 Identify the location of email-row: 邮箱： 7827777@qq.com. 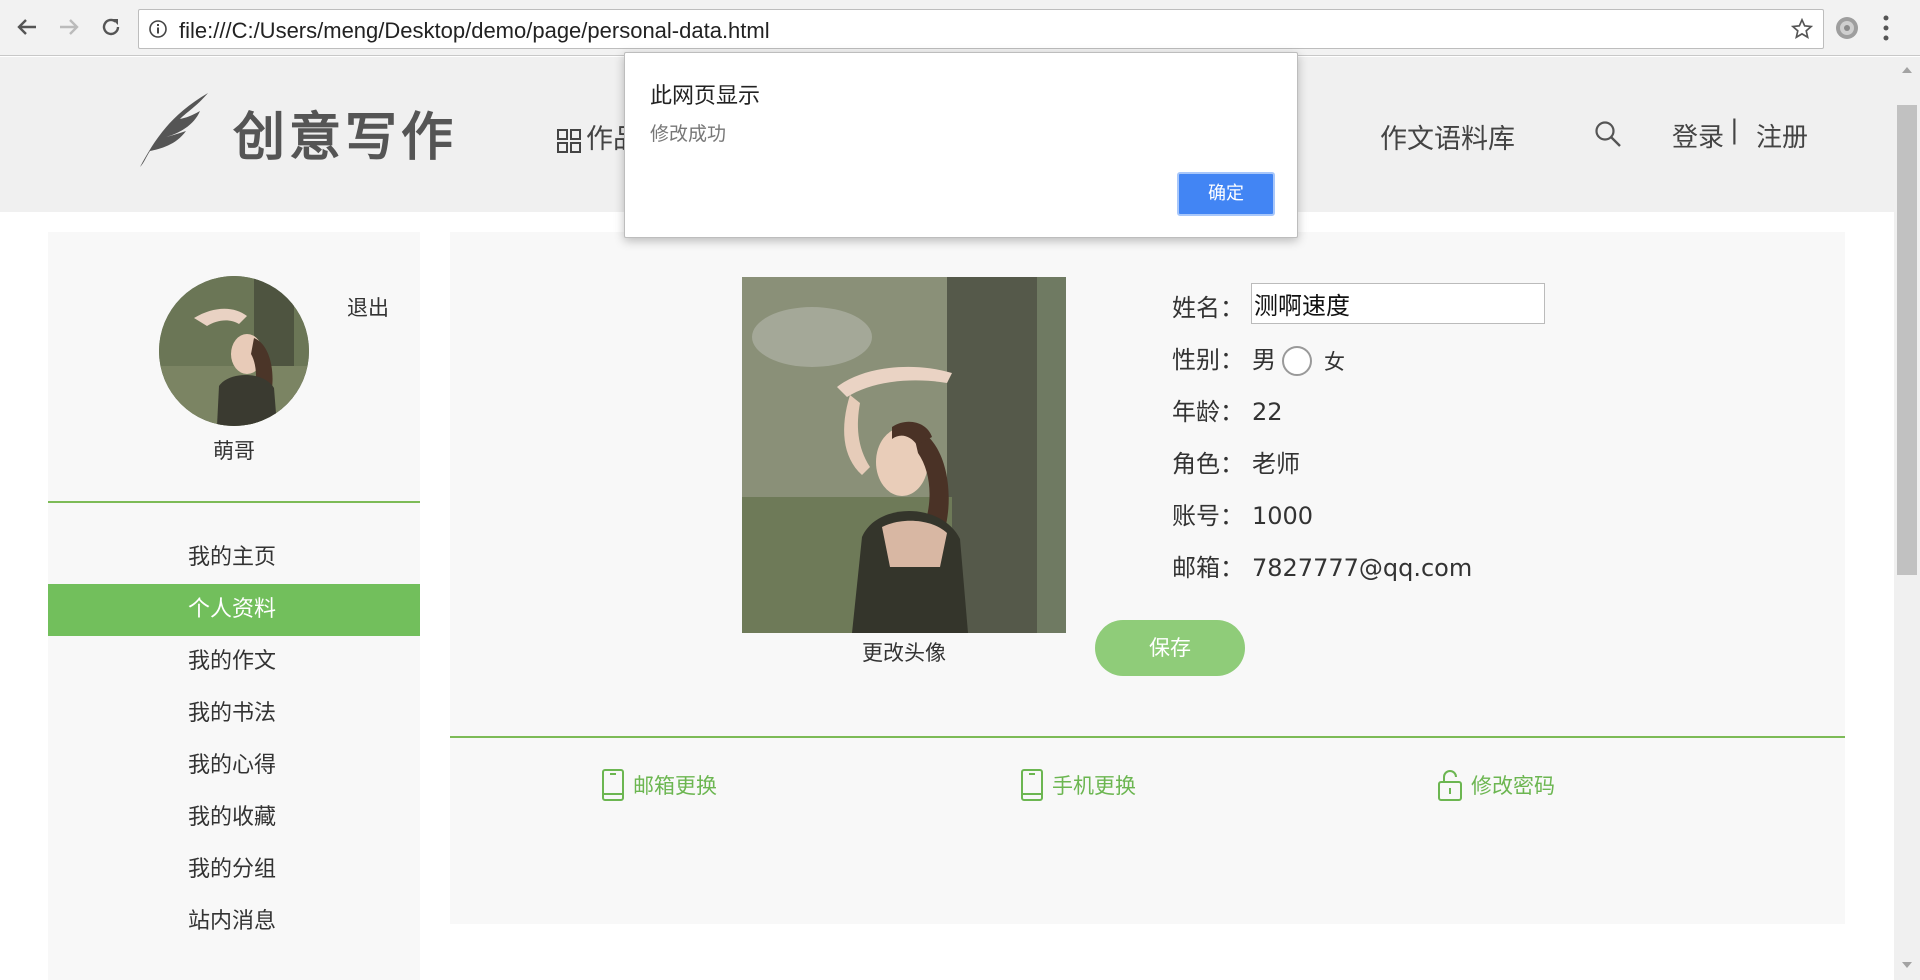
(1322, 565).